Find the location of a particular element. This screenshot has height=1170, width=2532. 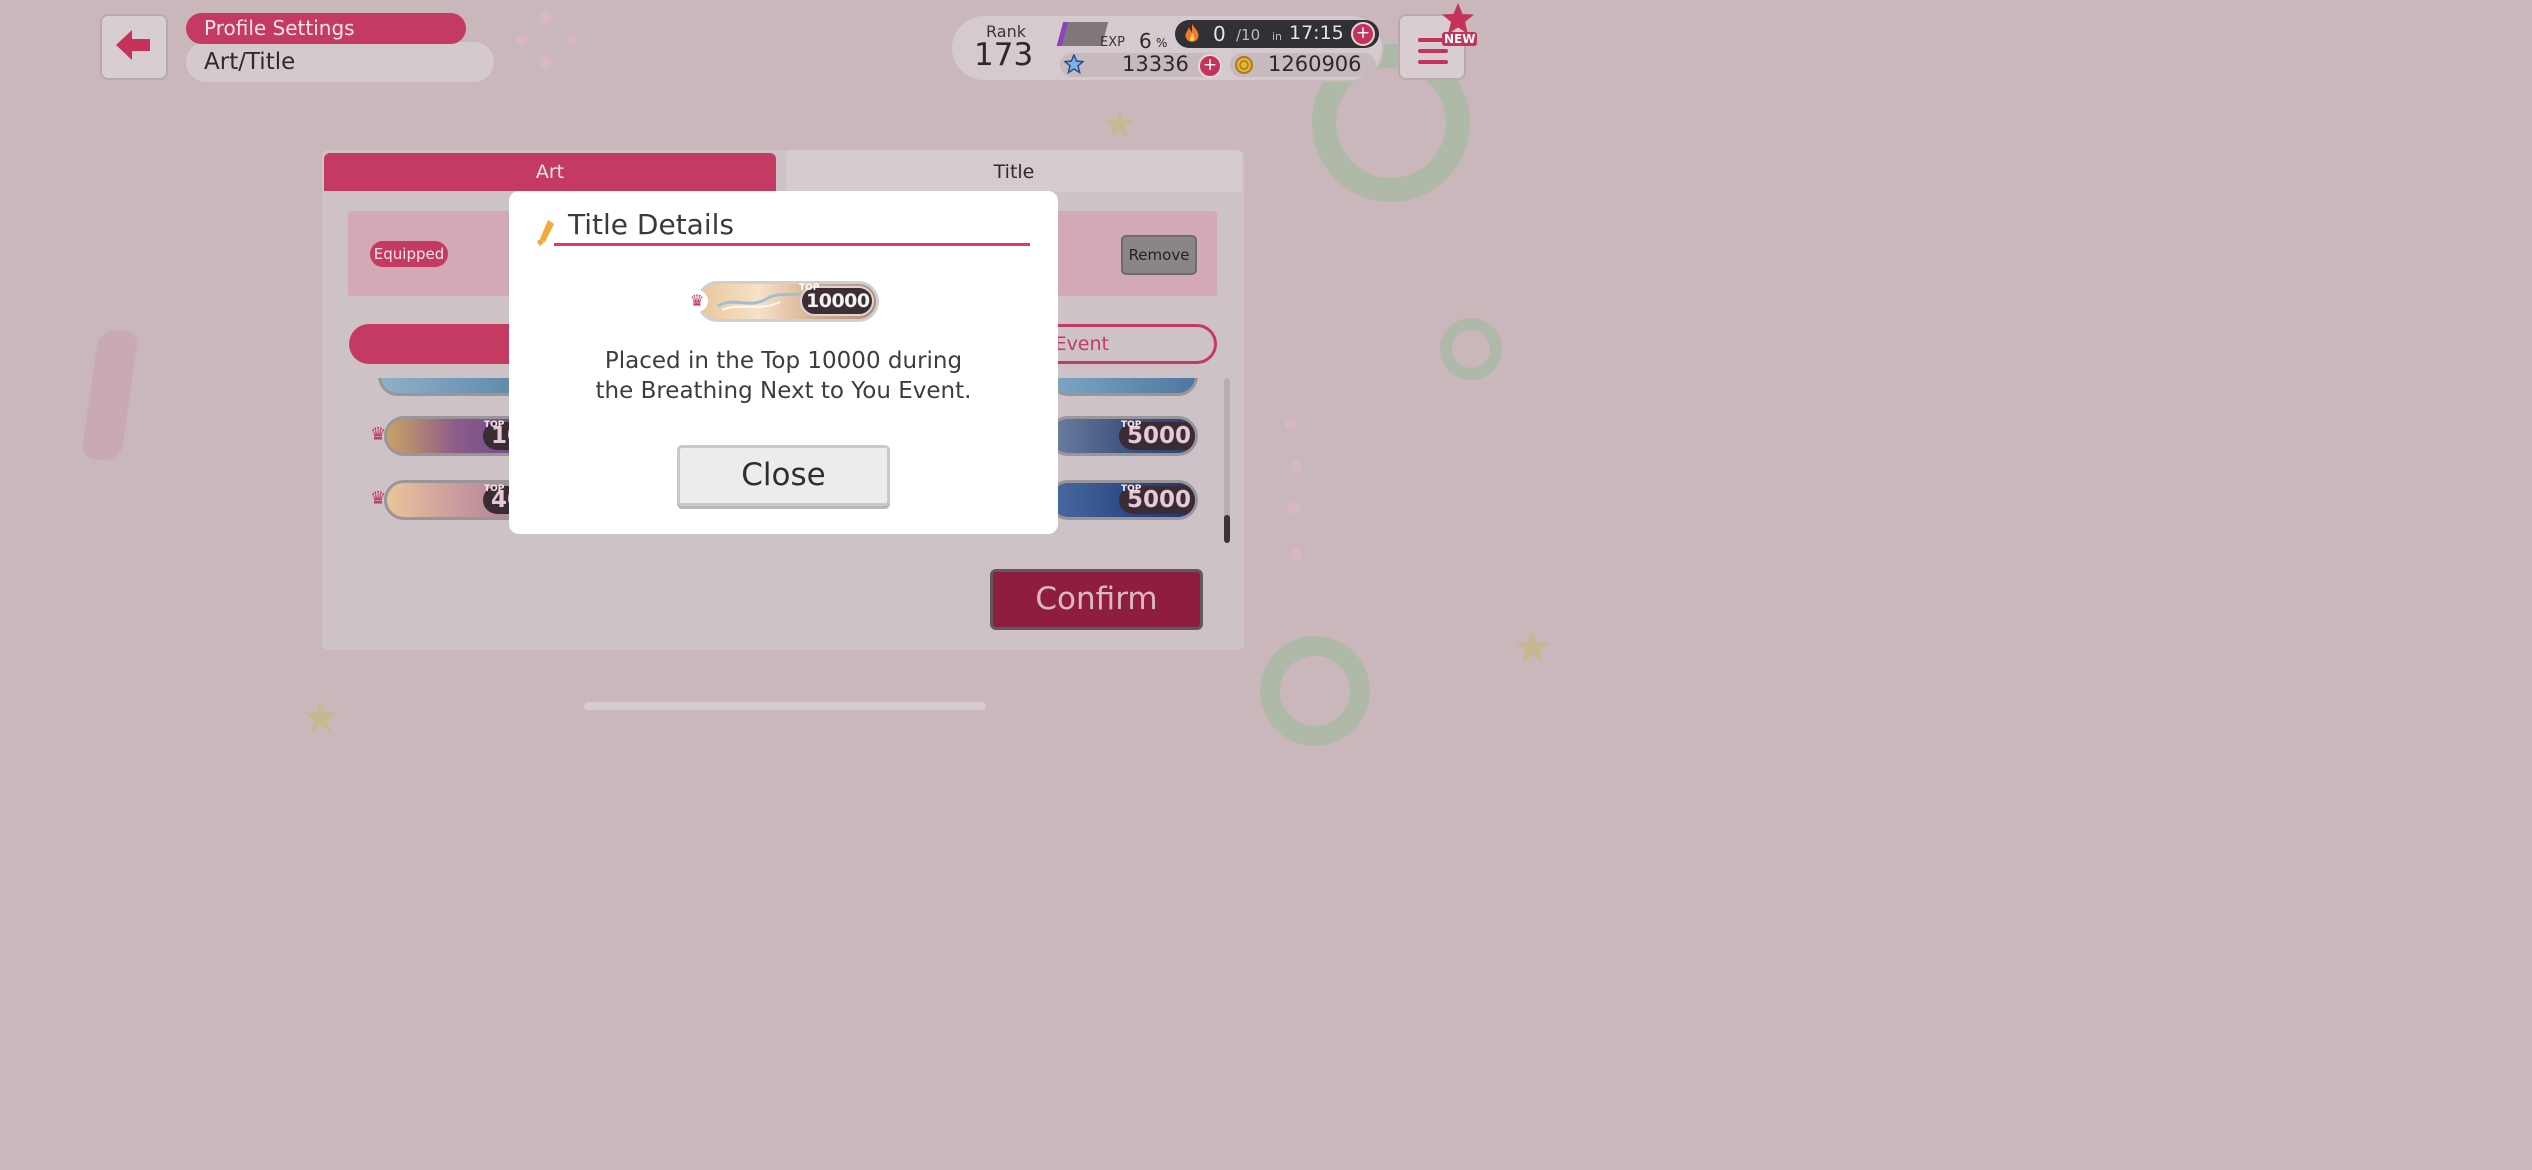

dialog-title-underline is located at coordinates (792, 244).